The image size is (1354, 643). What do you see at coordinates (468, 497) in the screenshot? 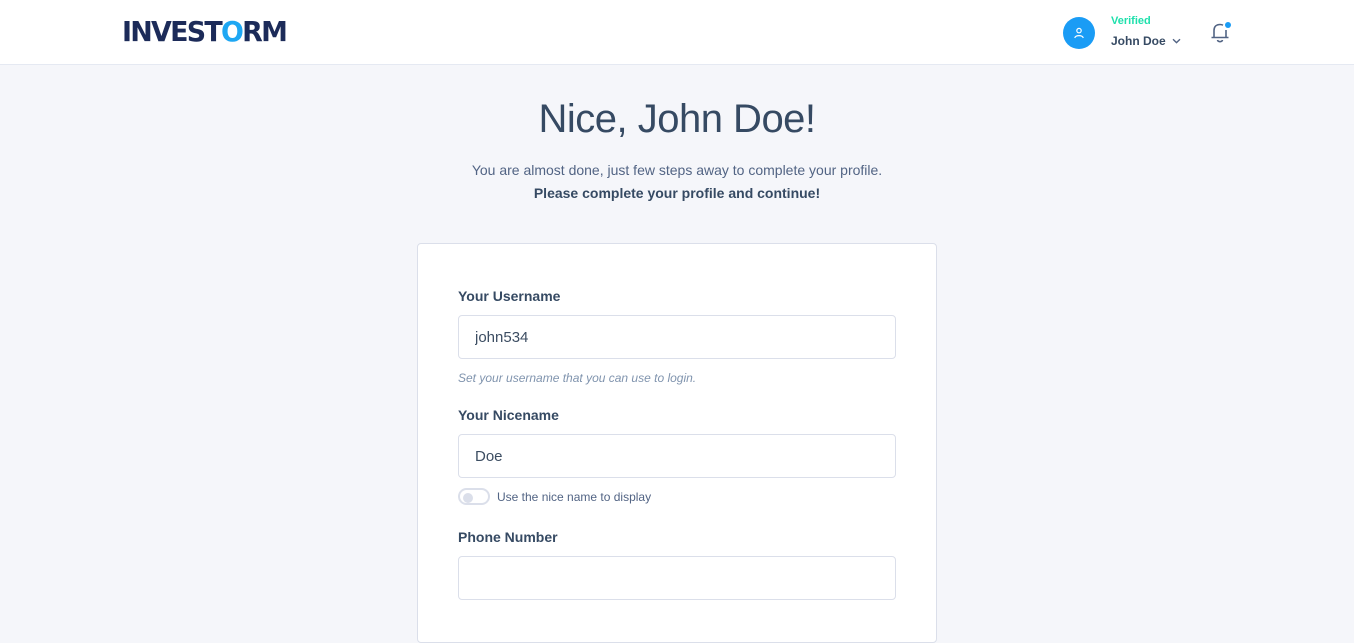
I see `toggle-knob` at bounding box center [468, 497].